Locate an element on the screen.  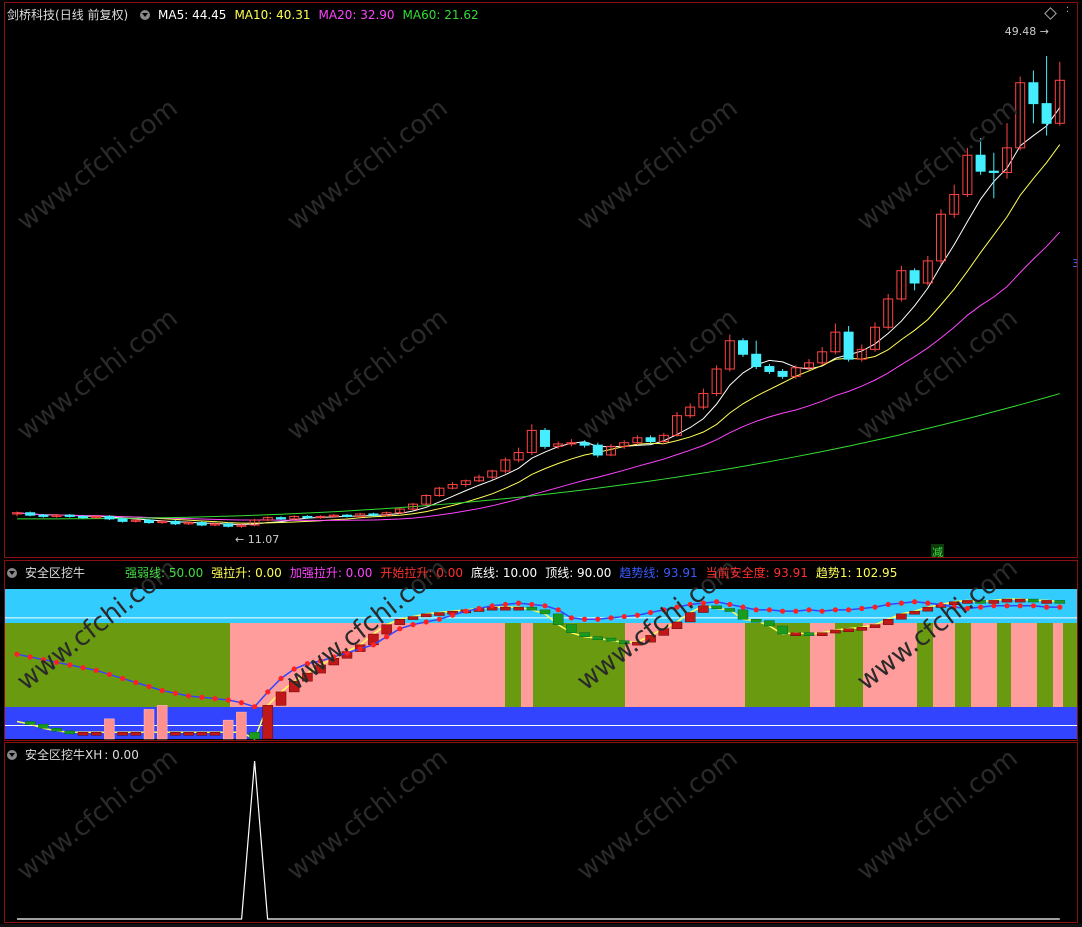
high-price-label: 49.48 → is located at coordinates (1026, 31).